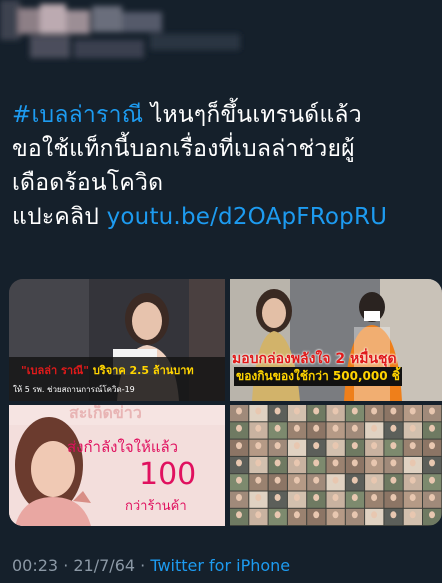 The image size is (442, 583). I want to click on caption-action: บริจาค 2.5 ล้านบาท, so click(141, 370).